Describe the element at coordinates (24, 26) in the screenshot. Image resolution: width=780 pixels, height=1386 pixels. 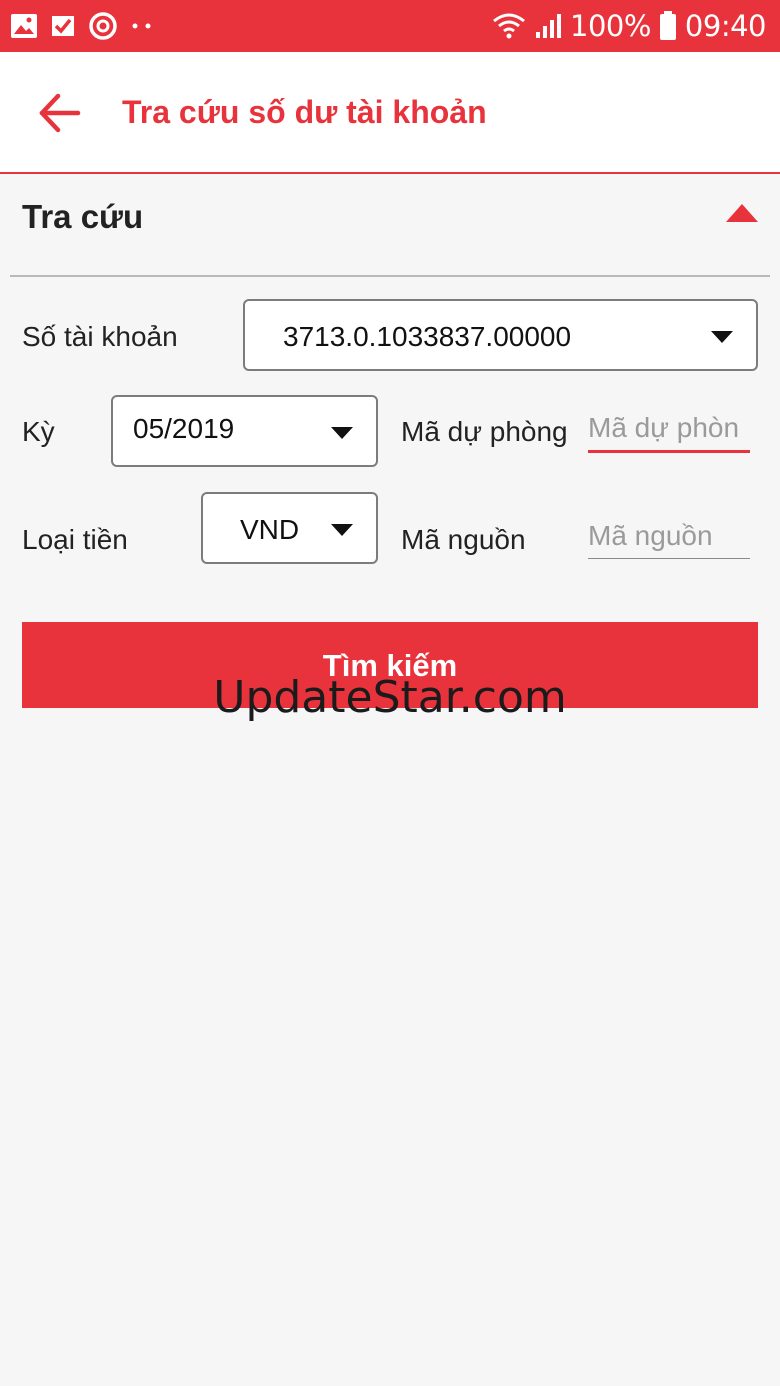
I see `gallery-icon` at that location.